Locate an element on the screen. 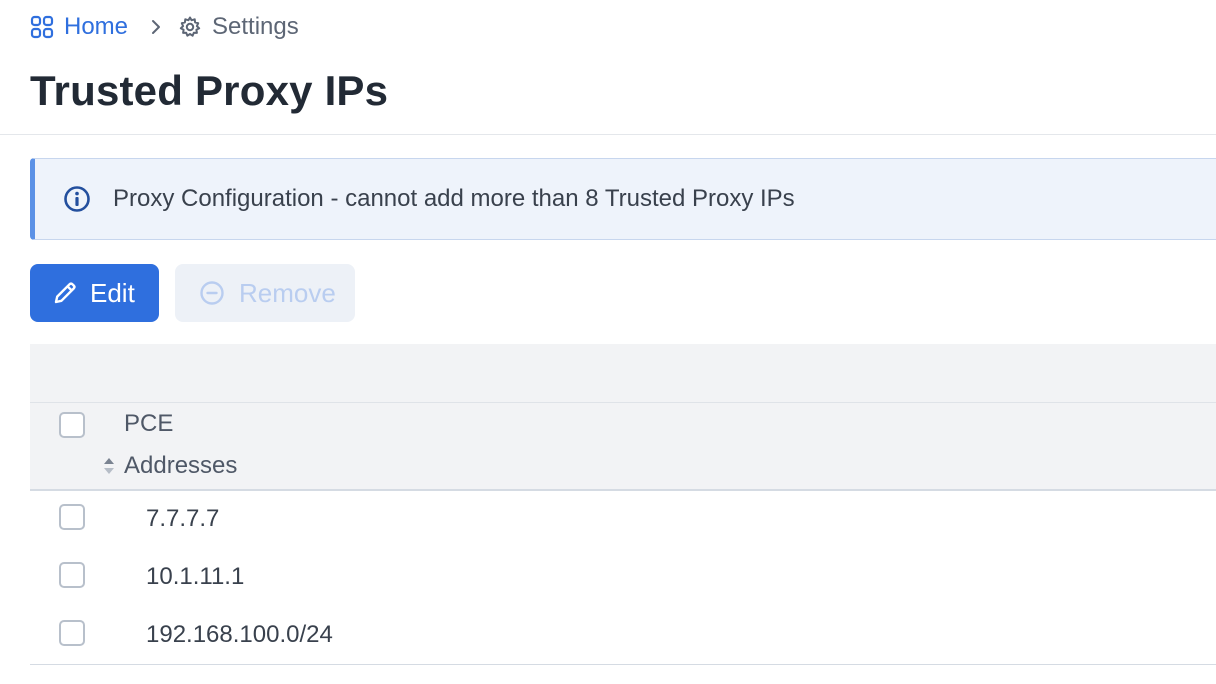 The image size is (1216, 684). grid-header: PCE Addresses is located at coordinates (623, 447).